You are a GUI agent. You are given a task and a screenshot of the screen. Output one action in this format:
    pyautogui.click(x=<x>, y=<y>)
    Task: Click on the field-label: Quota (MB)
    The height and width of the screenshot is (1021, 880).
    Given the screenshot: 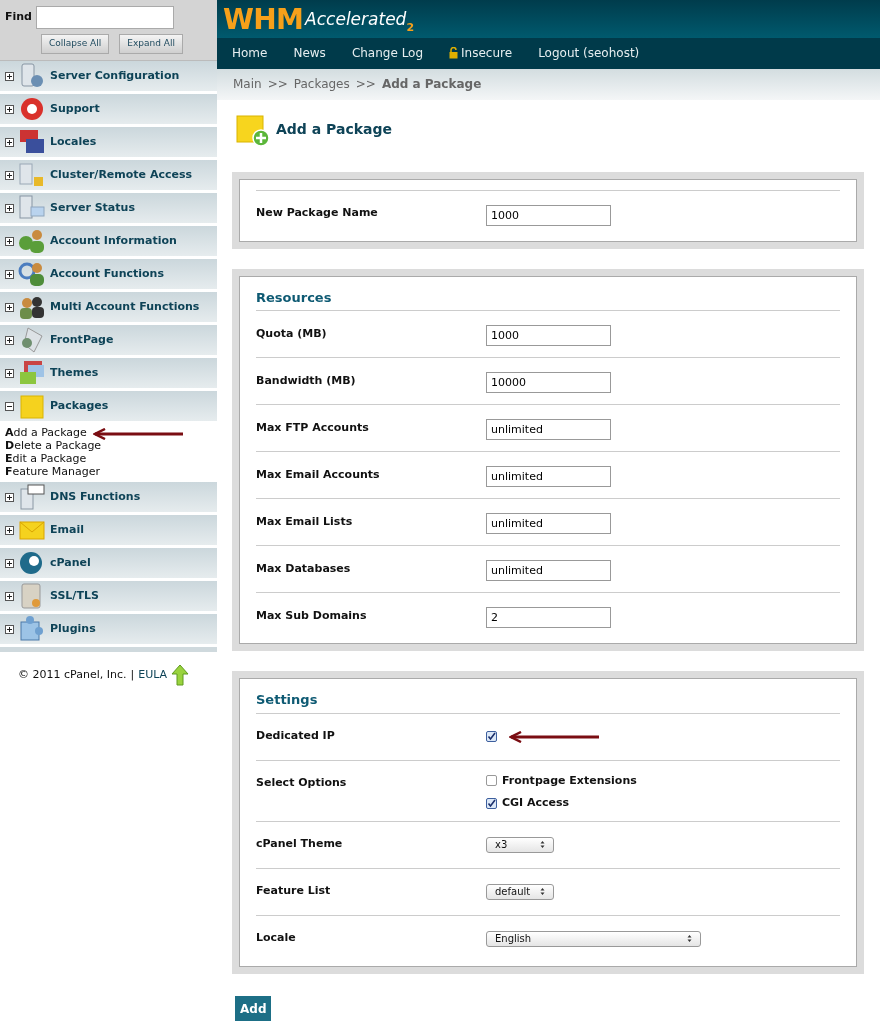 What is the action you would take?
    pyautogui.click(x=292, y=333)
    